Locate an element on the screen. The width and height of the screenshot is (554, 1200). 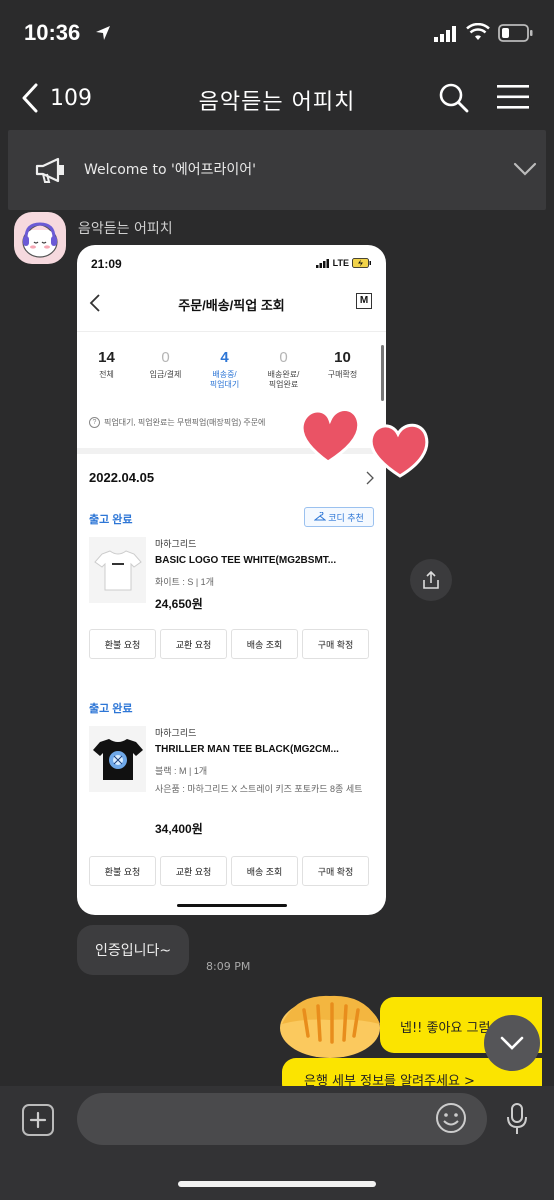
stat-count: 4 is located at coordinates (224, 357).